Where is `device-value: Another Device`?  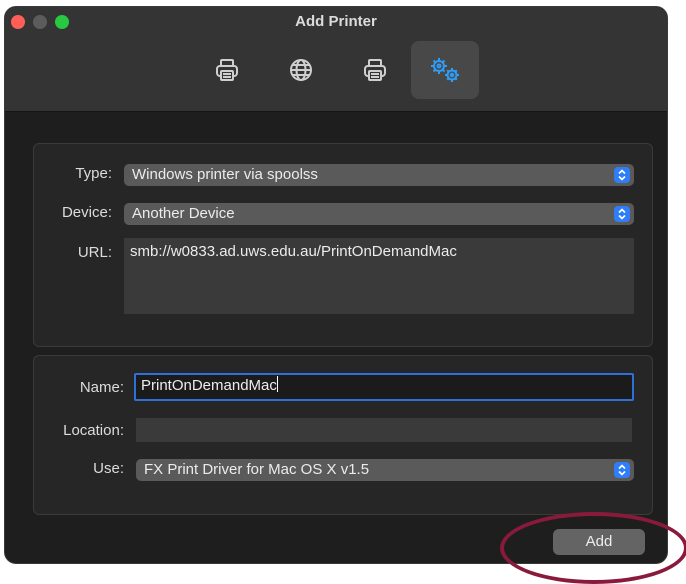
device-value: Another Device is located at coordinates (183, 213).